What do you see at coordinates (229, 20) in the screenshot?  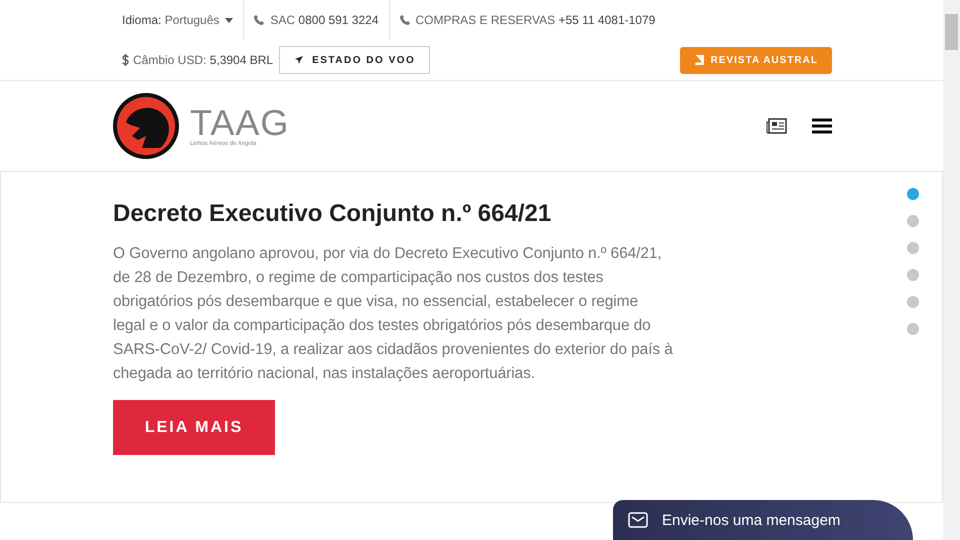 I see `caret-icon` at bounding box center [229, 20].